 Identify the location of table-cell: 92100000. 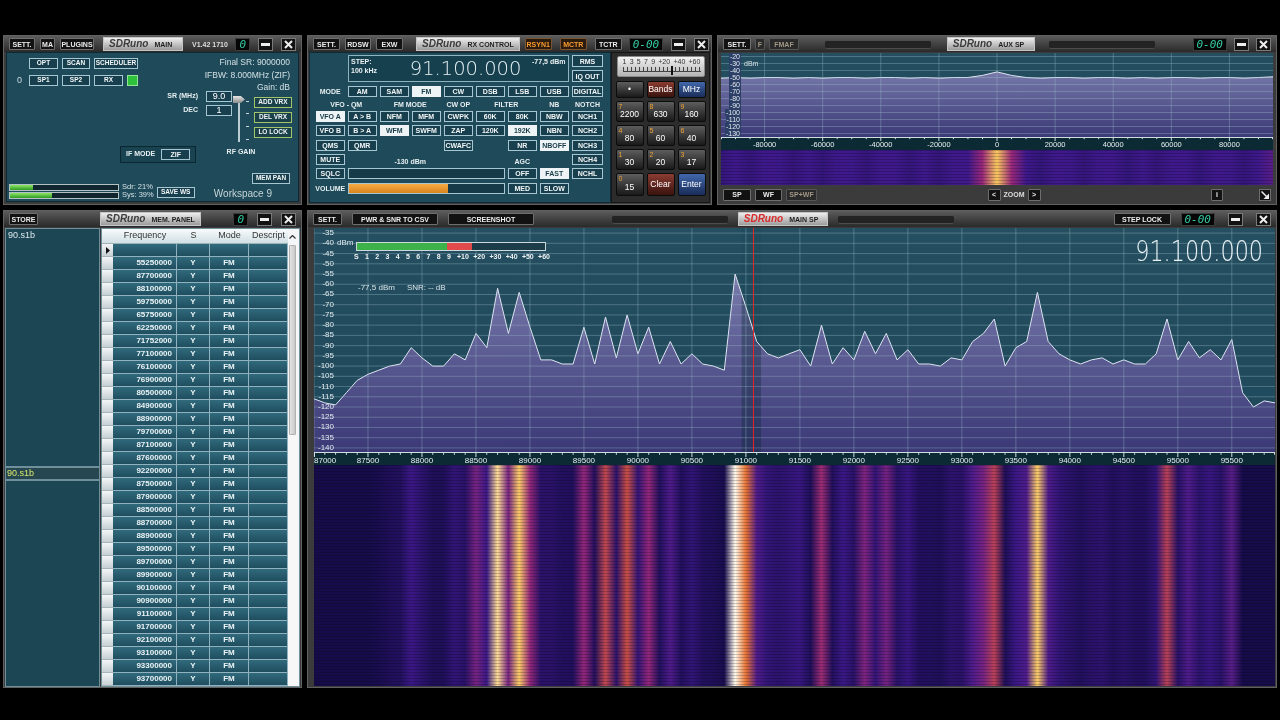
(145, 640).